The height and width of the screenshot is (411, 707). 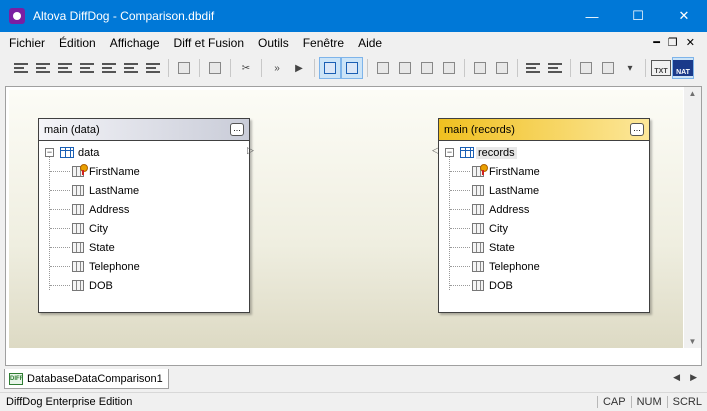 I want to click on menu-affichage: Affichage, so click(x=135, y=43).